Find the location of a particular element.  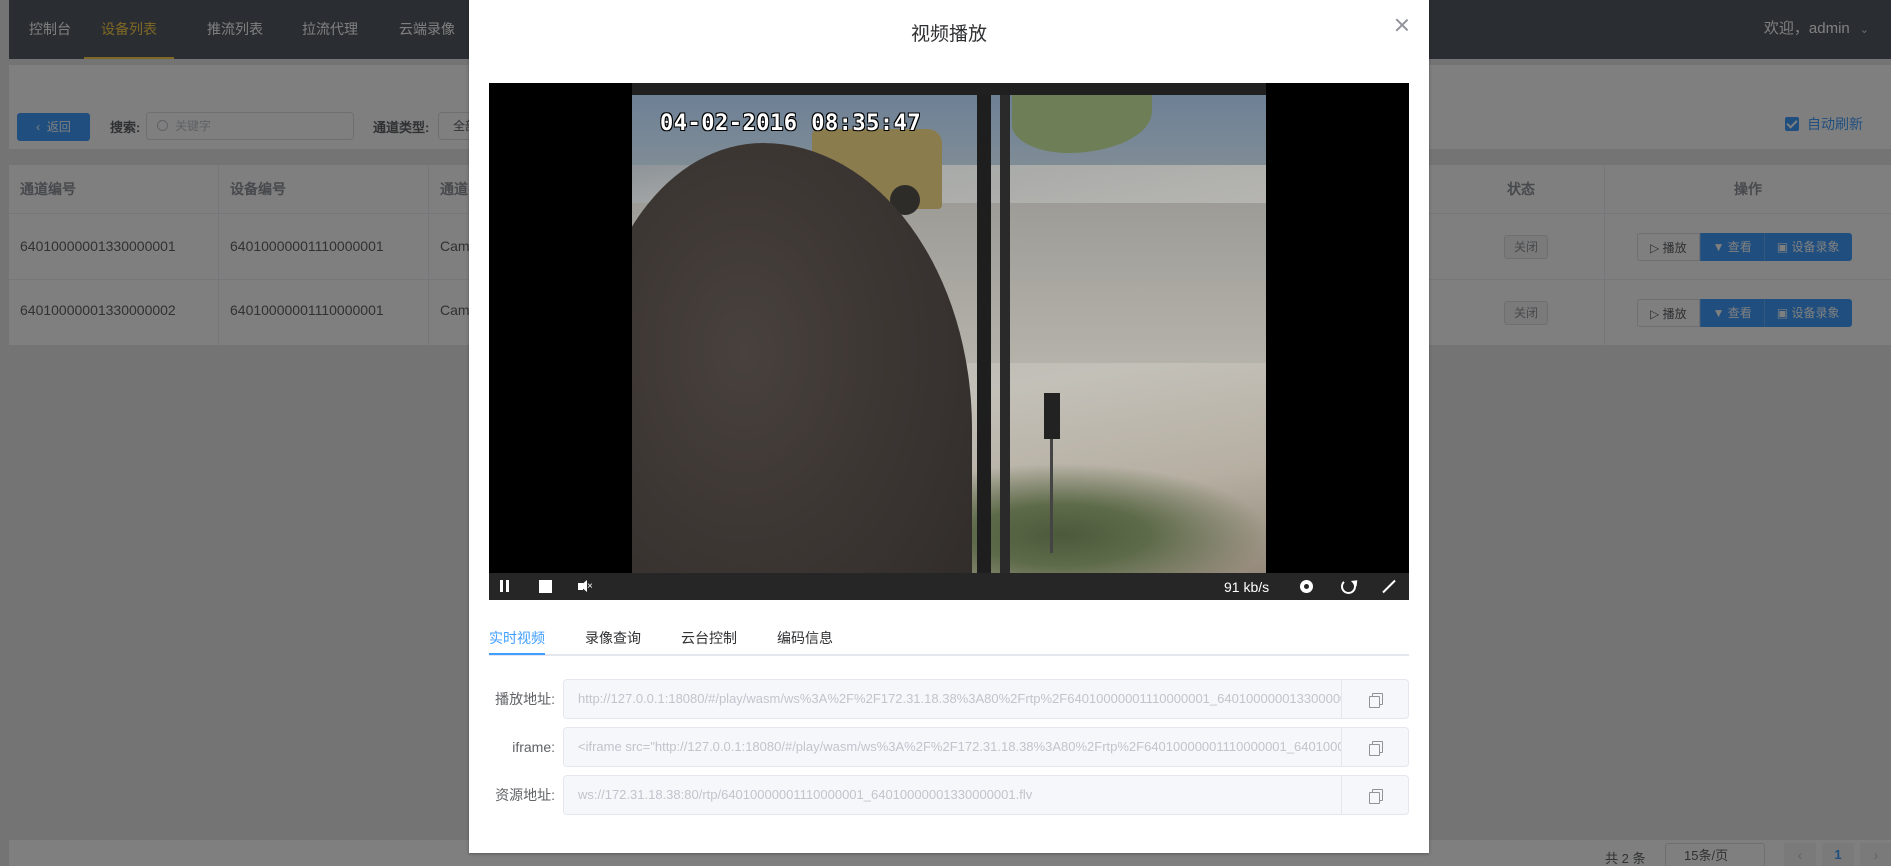

video-timestamp-overlay: 04-02-2016 08:35:47 is located at coordinates (791, 123).